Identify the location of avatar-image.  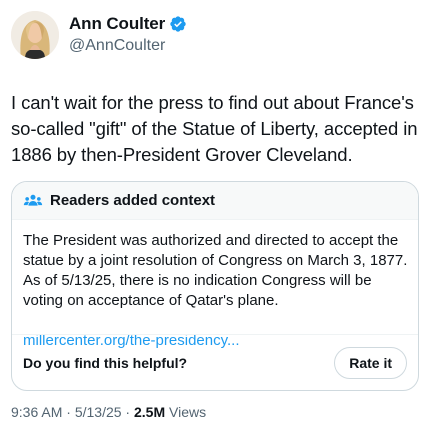
(35, 35).